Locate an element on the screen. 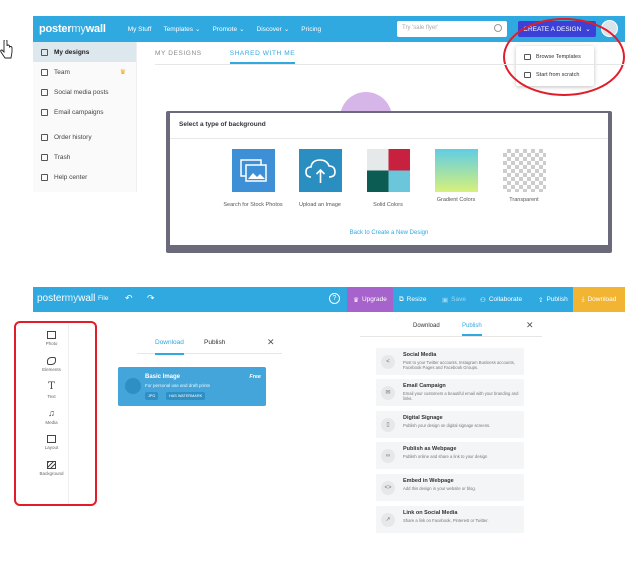 Image resolution: width=644 pixels, height=577 pixels. email-icon is located at coordinates (44, 112).